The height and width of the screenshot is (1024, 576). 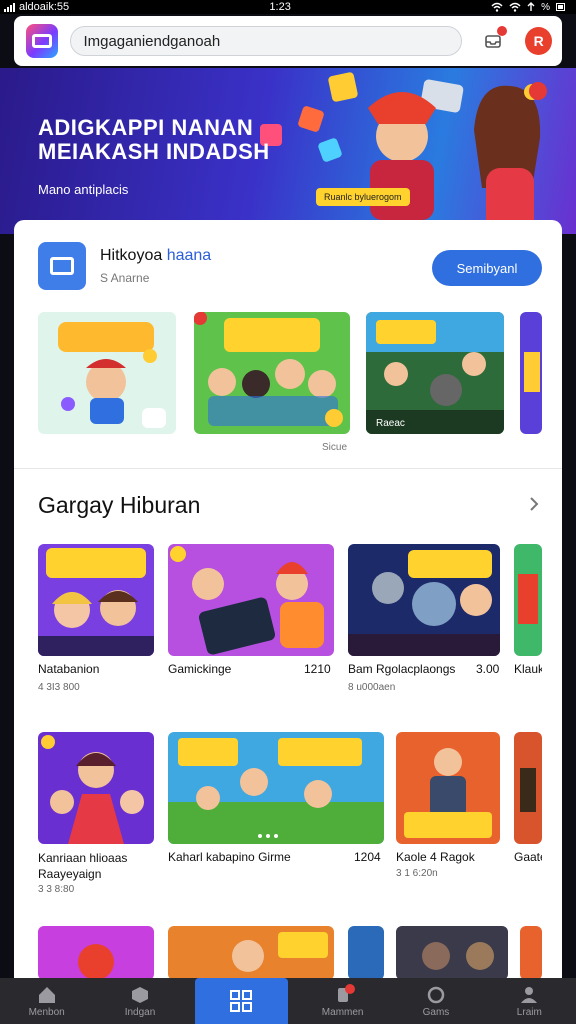 What do you see at coordinates (56, 889) in the screenshot?
I see `game-meta-5: 3 3 8:80` at bounding box center [56, 889].